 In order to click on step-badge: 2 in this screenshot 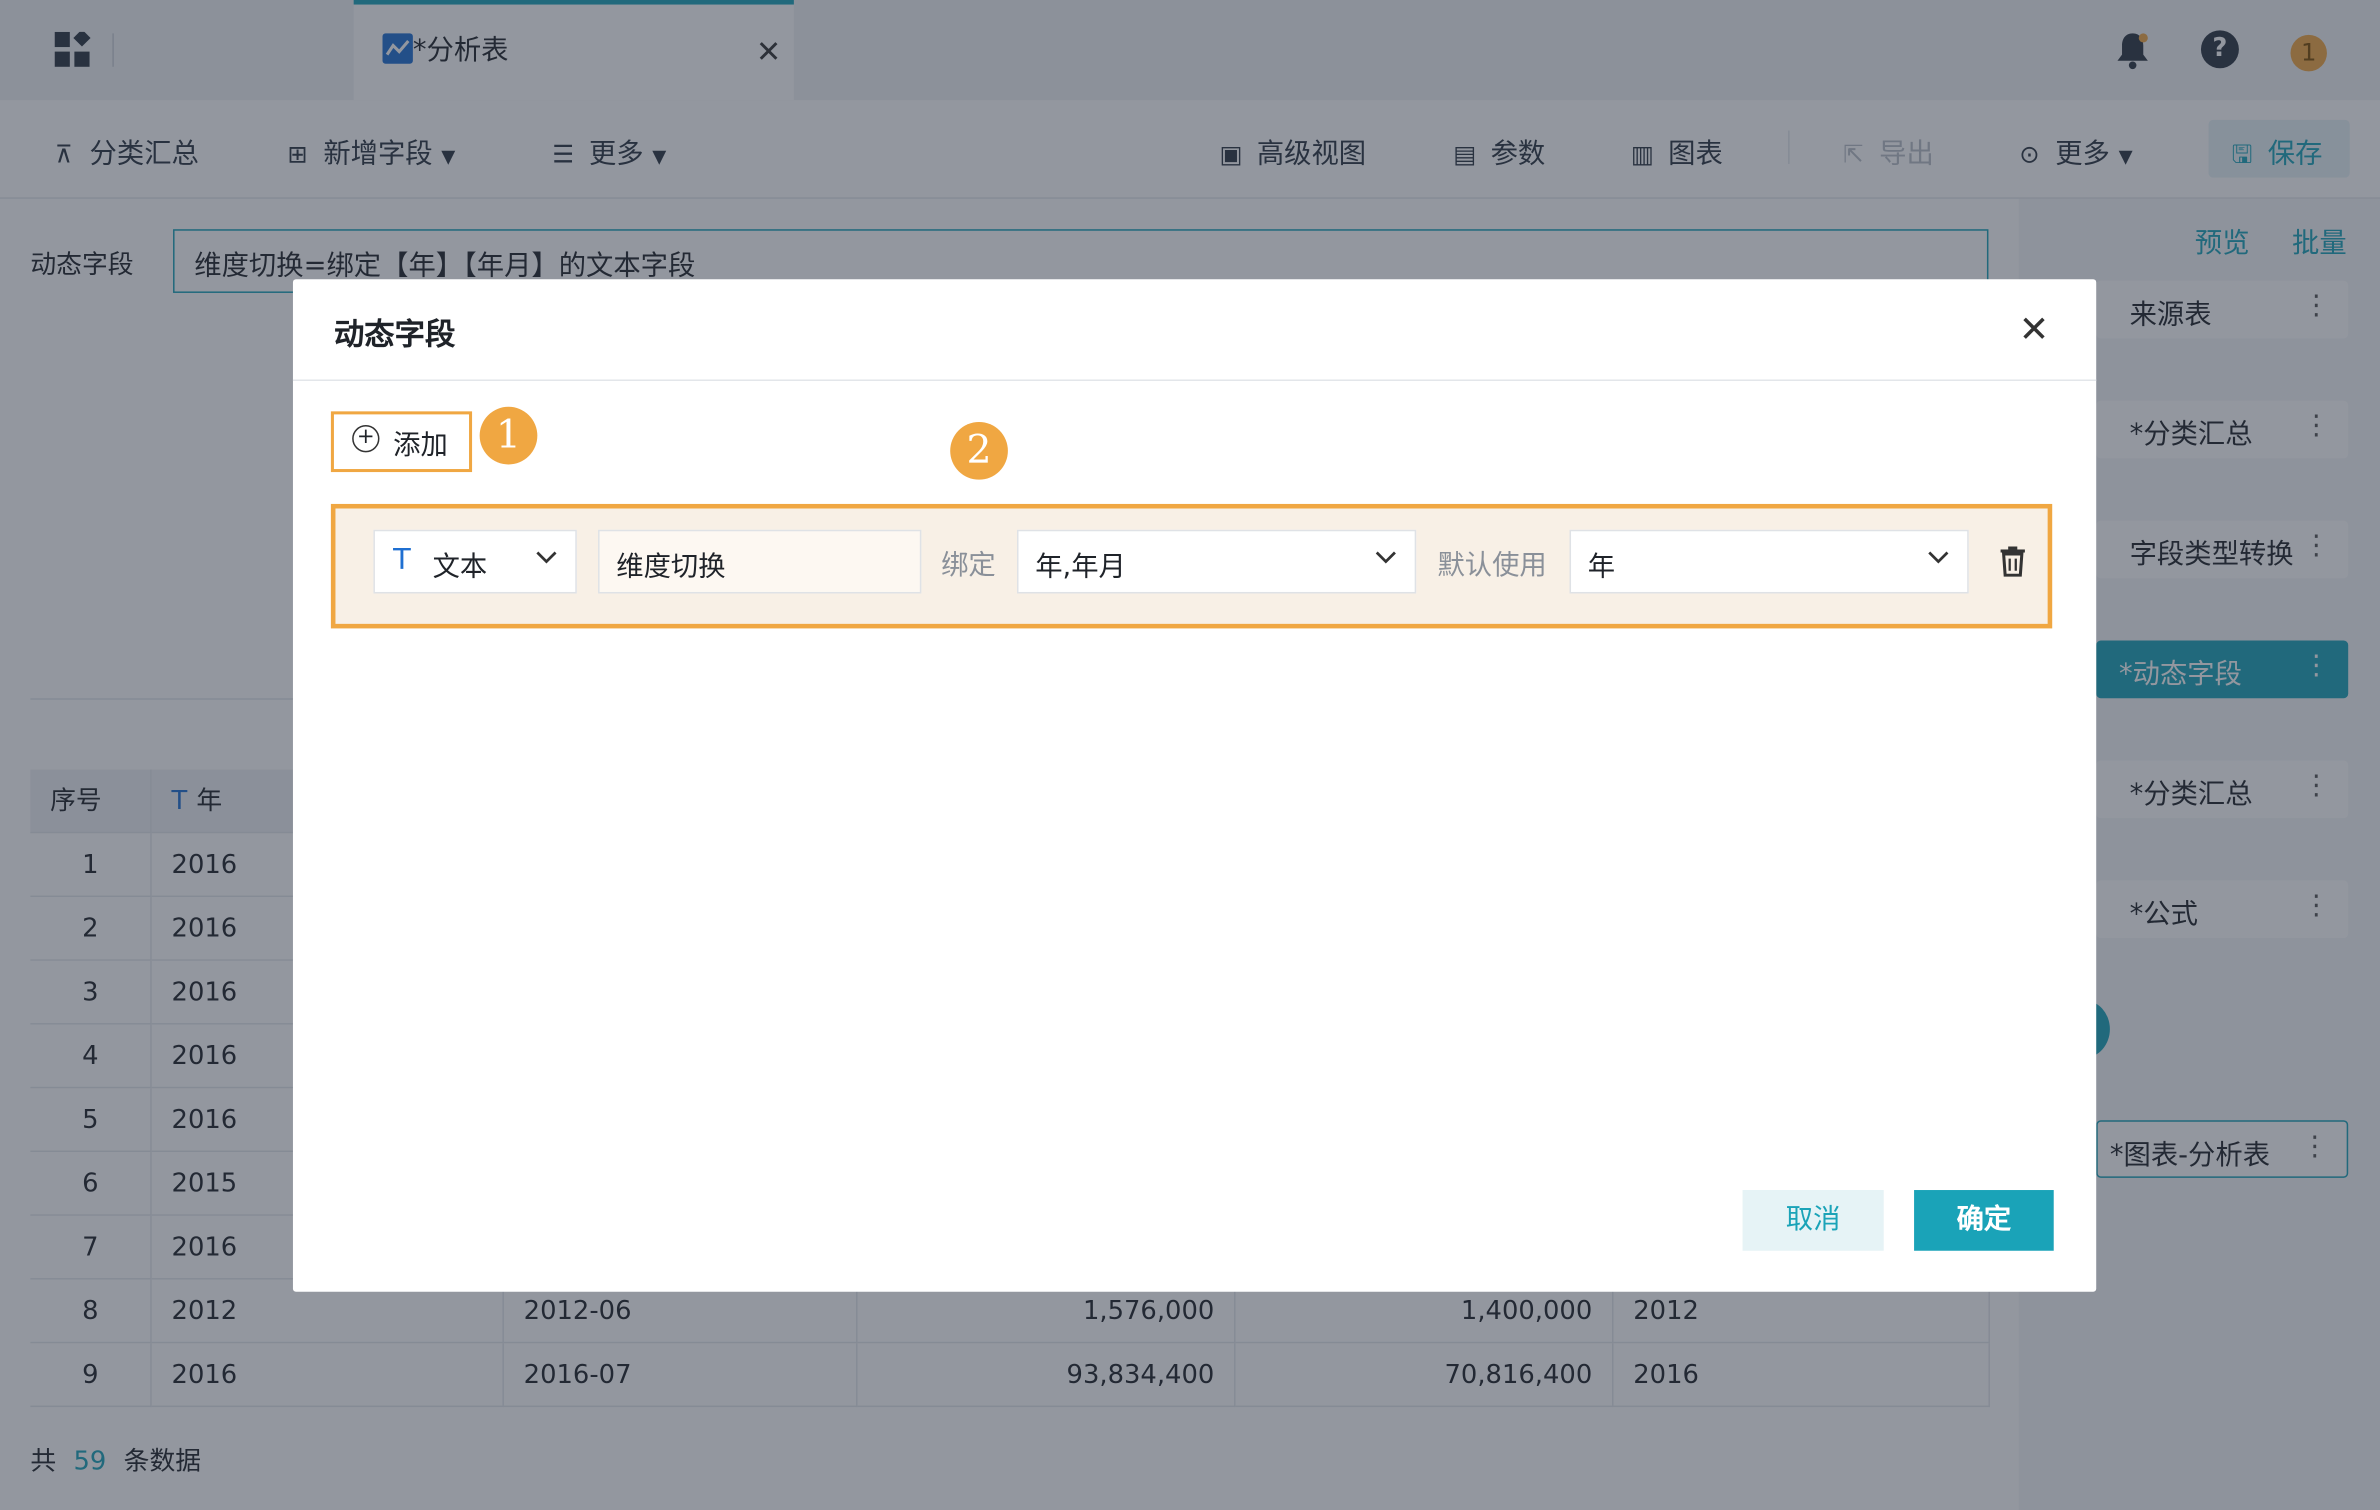, I will do `click(979, 450)`.